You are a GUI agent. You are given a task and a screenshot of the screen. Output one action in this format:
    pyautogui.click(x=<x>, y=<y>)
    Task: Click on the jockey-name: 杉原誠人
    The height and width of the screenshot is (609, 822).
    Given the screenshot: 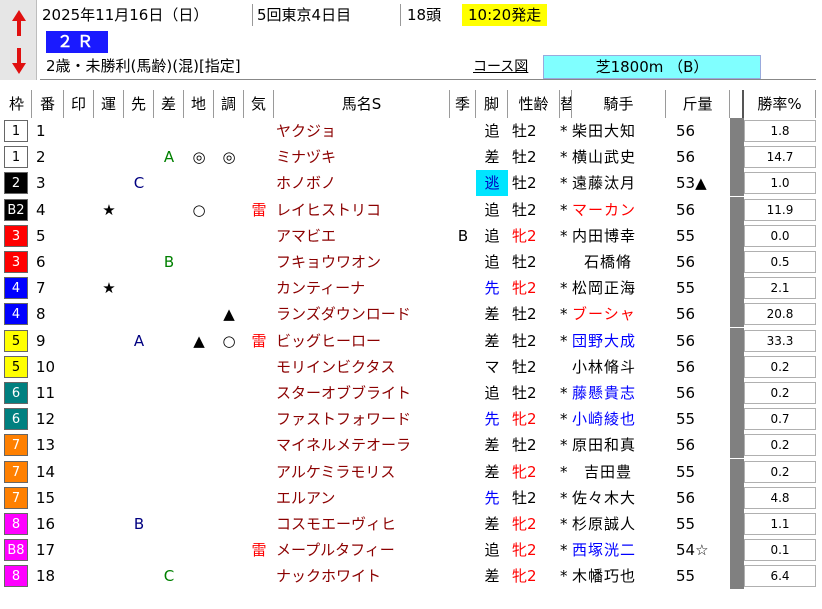 What is the action you would take?
    pyautogui.click(x=619, y=524)
    